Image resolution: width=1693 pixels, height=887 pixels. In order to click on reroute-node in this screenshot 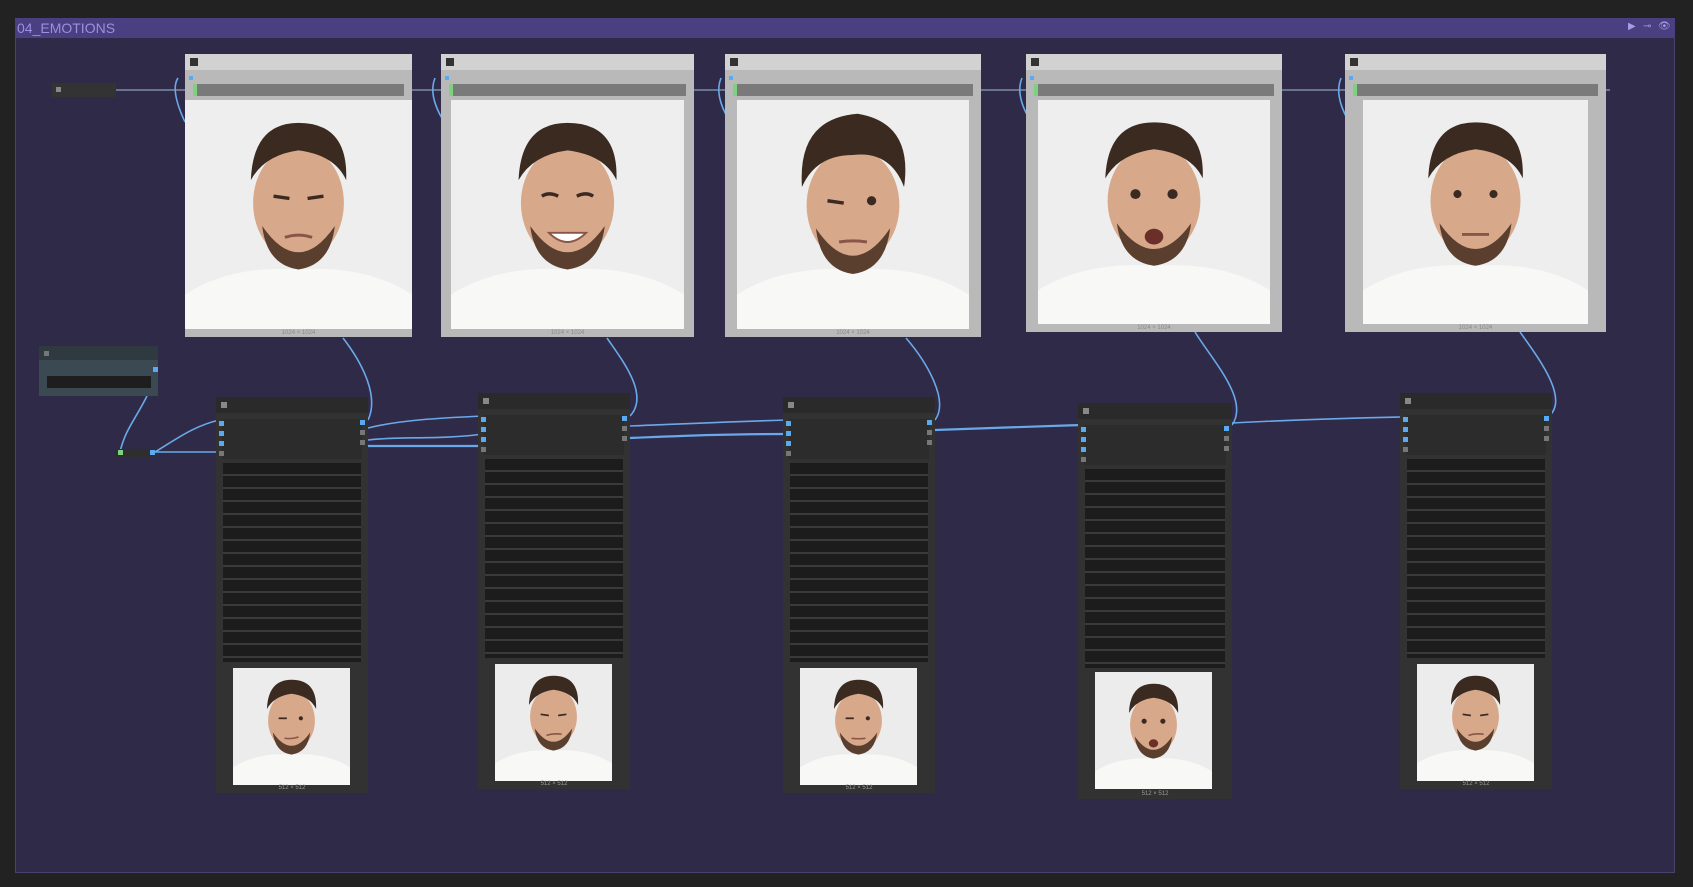, I will do `click(84, 90)`.